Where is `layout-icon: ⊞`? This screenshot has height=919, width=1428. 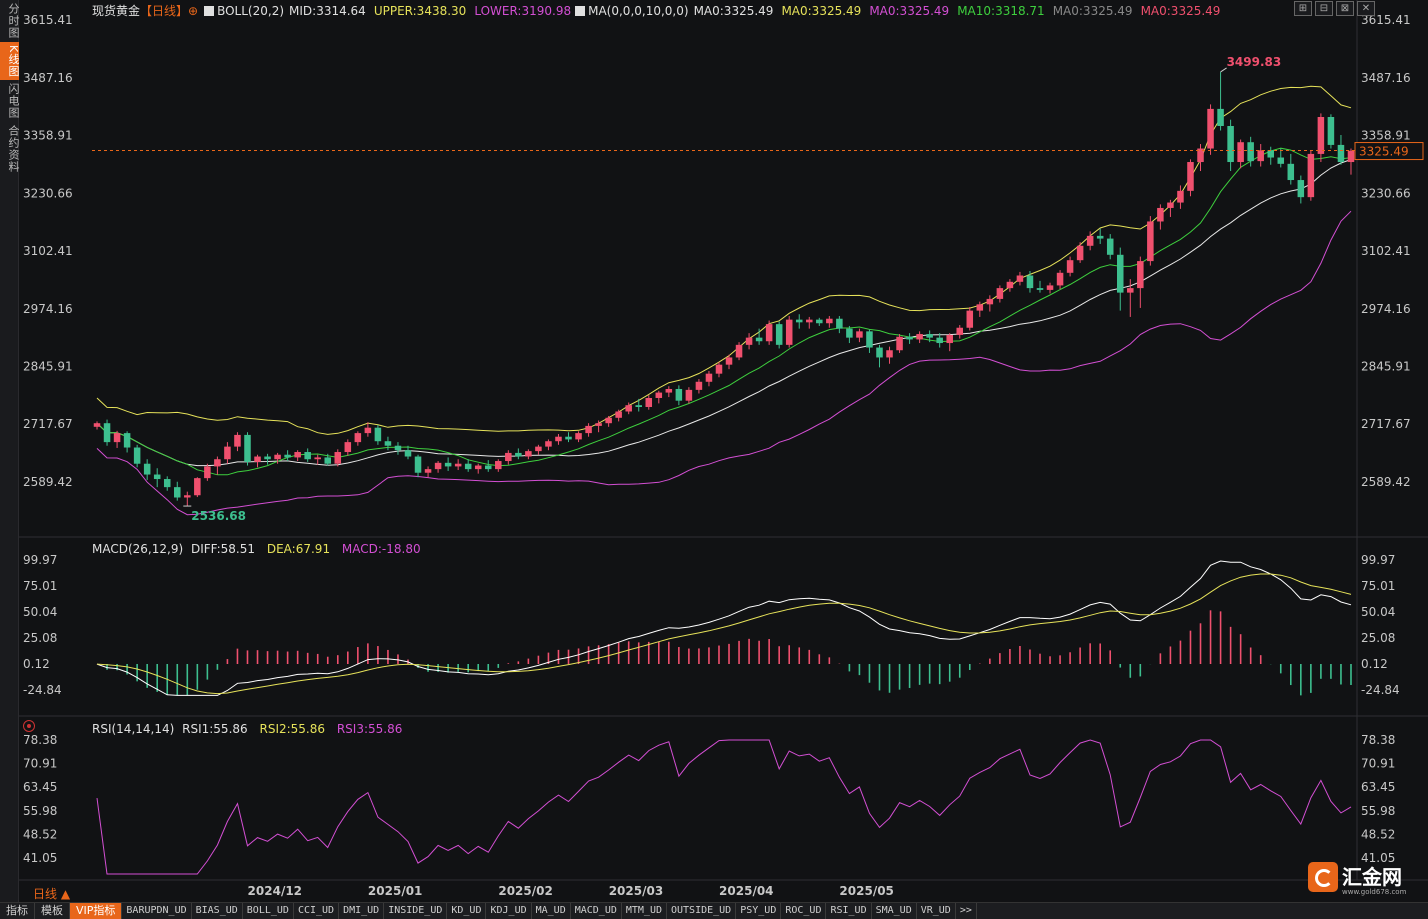 layout-icon: ⊞ is located at coordinates (1303, 8).